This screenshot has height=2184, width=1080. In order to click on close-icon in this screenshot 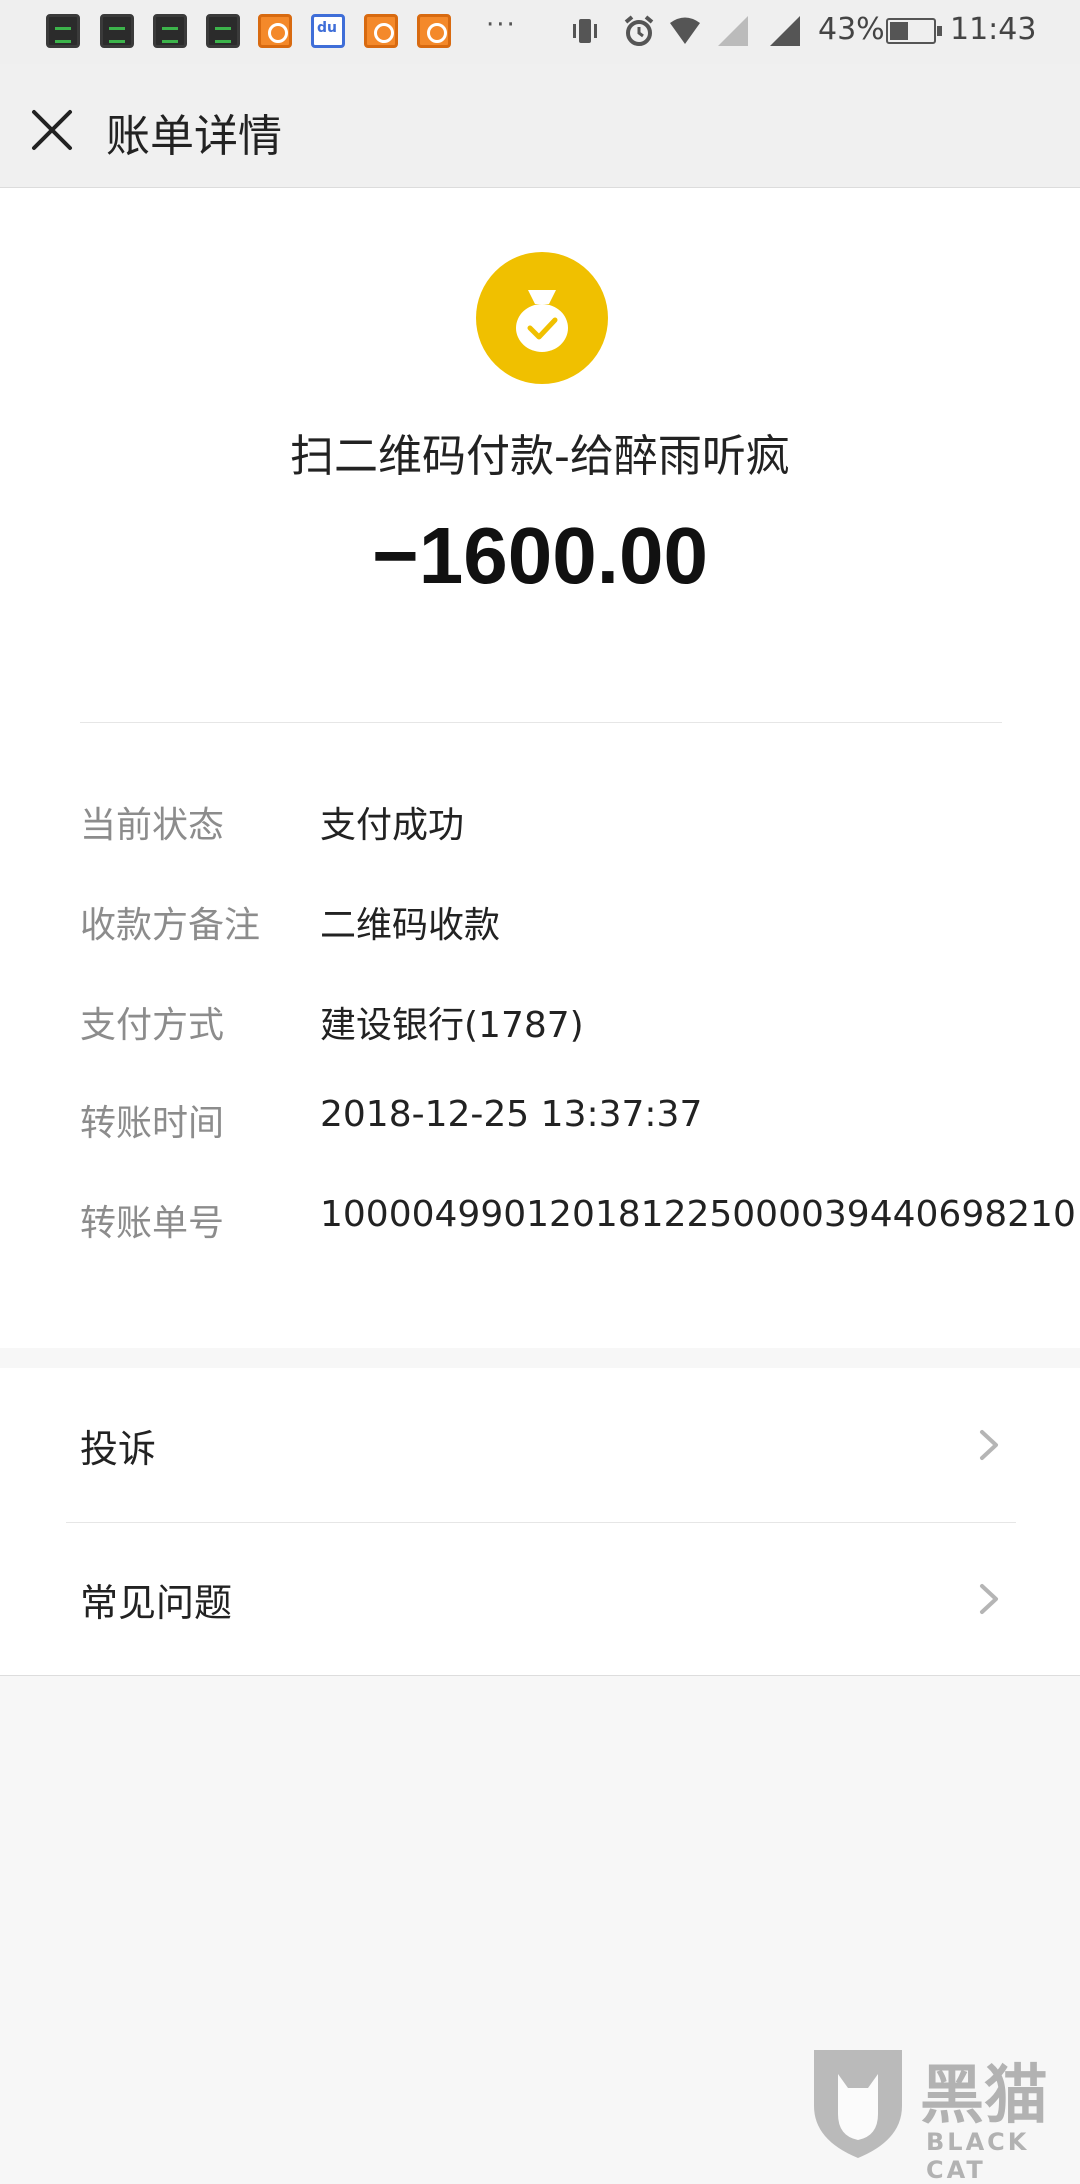, I will do `click(52, 130)`.